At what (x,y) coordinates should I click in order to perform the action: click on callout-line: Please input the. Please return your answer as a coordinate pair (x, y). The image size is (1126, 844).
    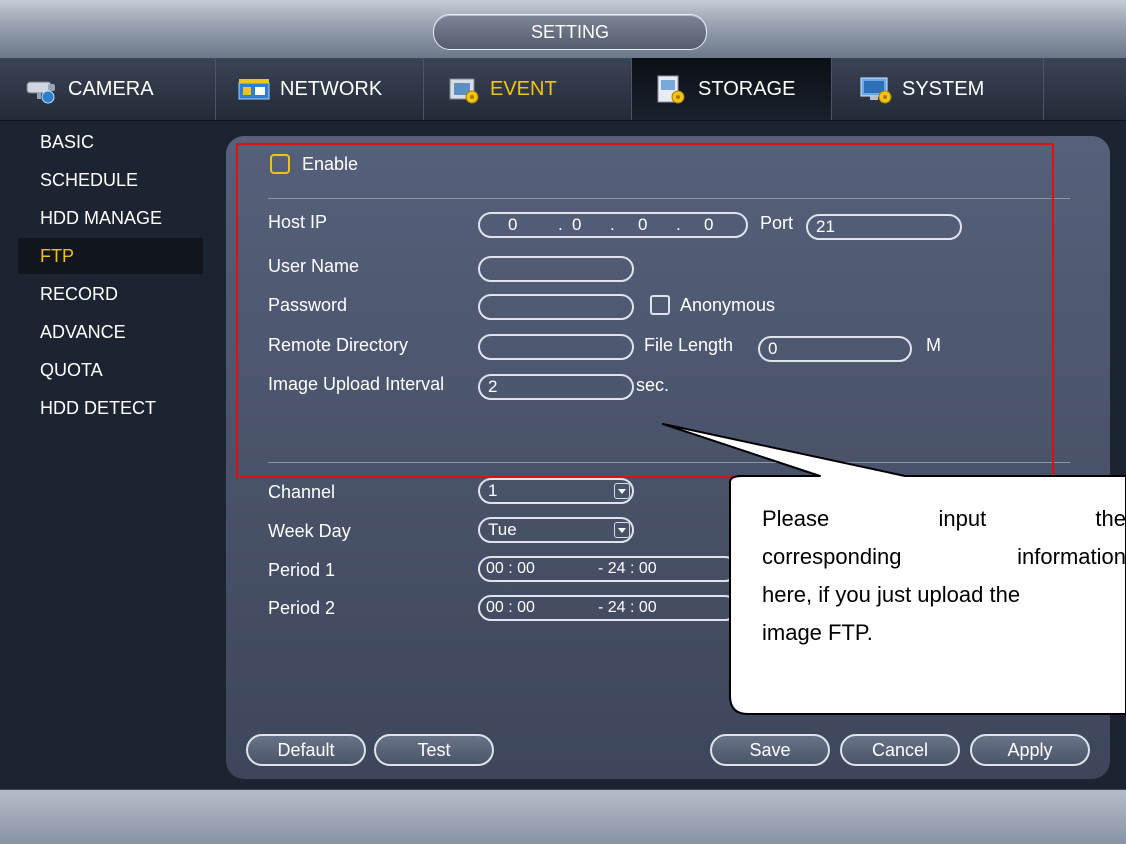
    Looking at the image, I should click on (944, 519).